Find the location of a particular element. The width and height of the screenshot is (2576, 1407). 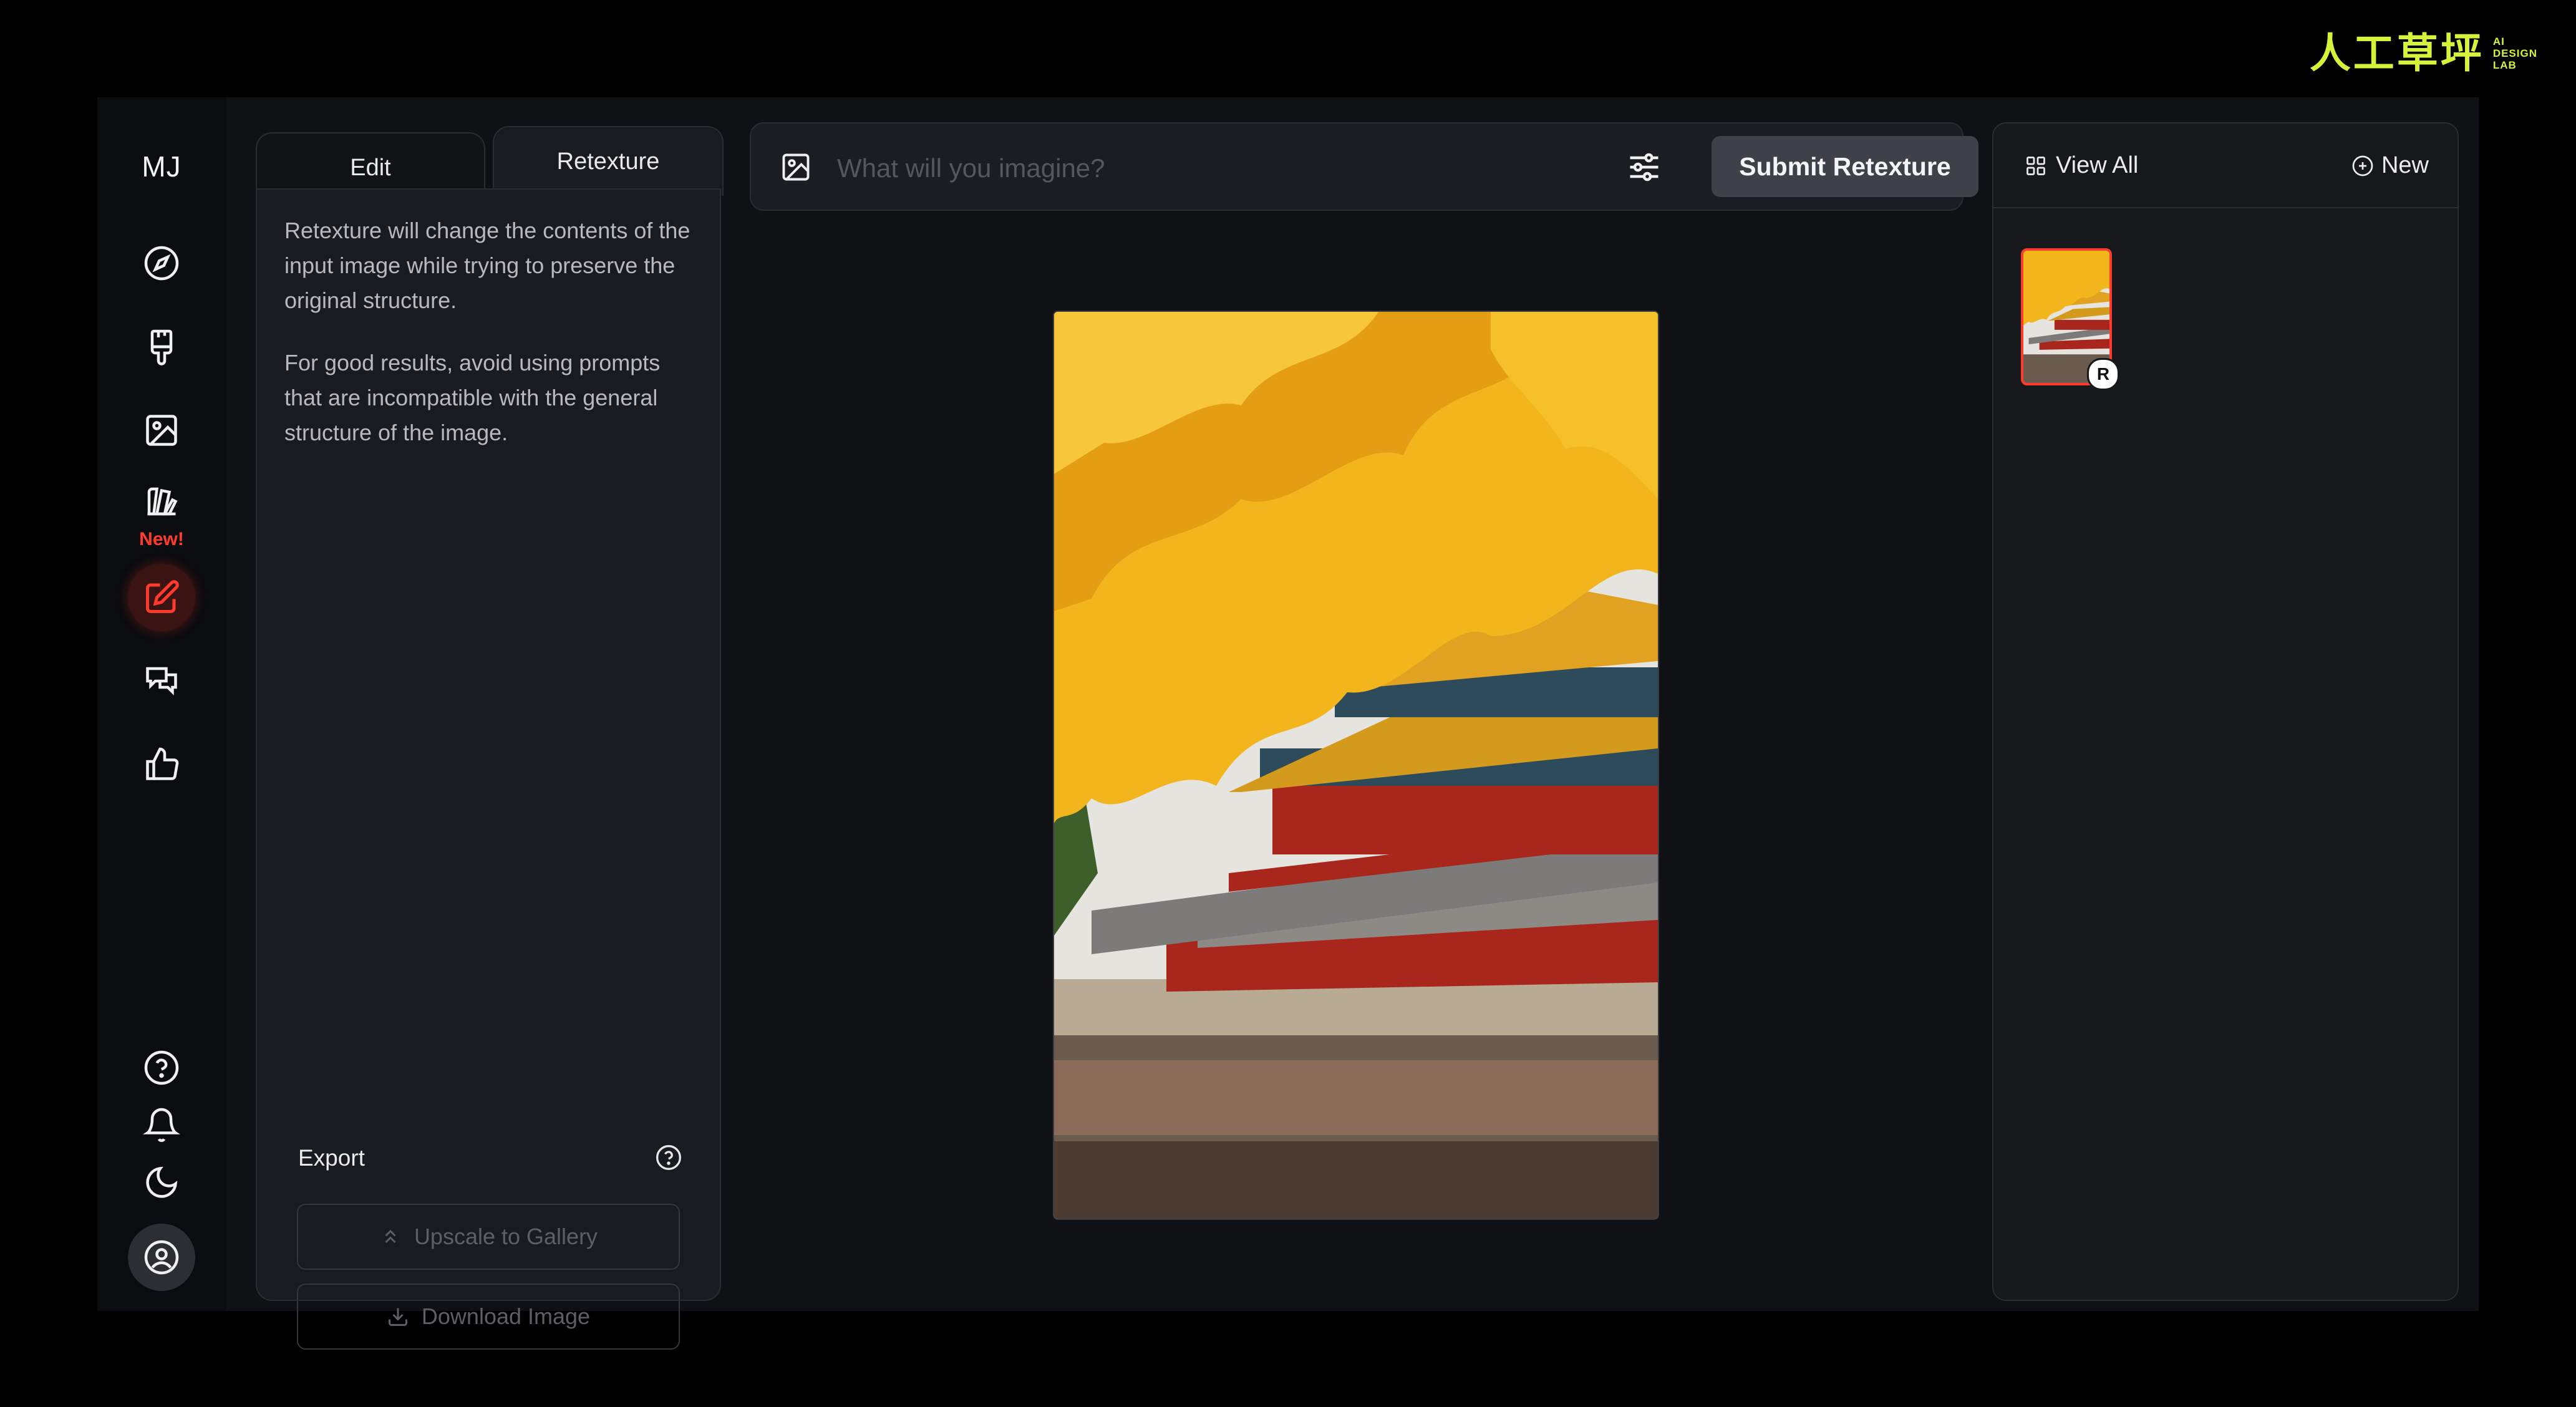

submit-retexture-button: Submit Retexture is located at coordinates (1845, 166).